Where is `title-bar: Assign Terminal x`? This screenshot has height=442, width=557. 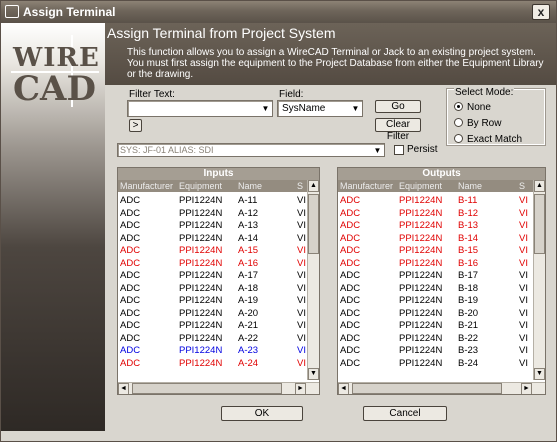 title-bar: Assign Terminal x is located at coordinates (278, 12).